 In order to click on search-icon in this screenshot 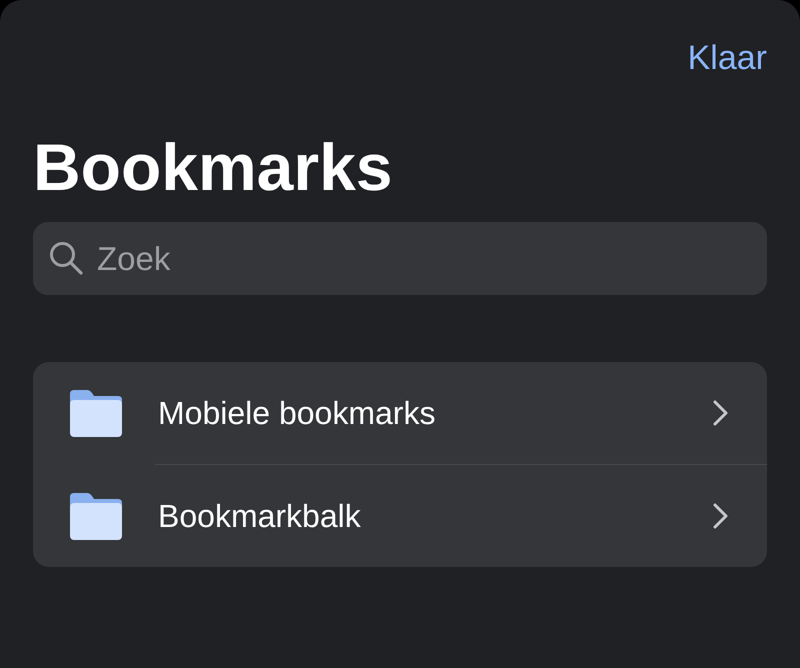, I will do `click(66, 258)`.